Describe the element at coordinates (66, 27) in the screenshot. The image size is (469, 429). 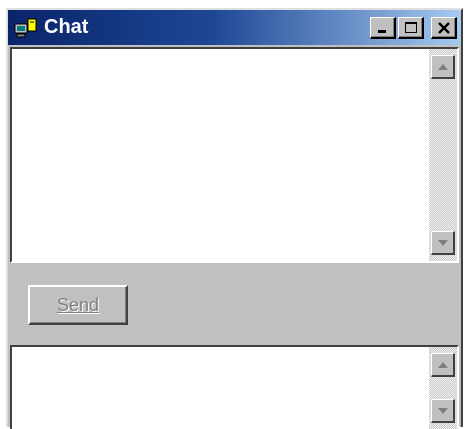
I see `window-title: Chat` at that location.